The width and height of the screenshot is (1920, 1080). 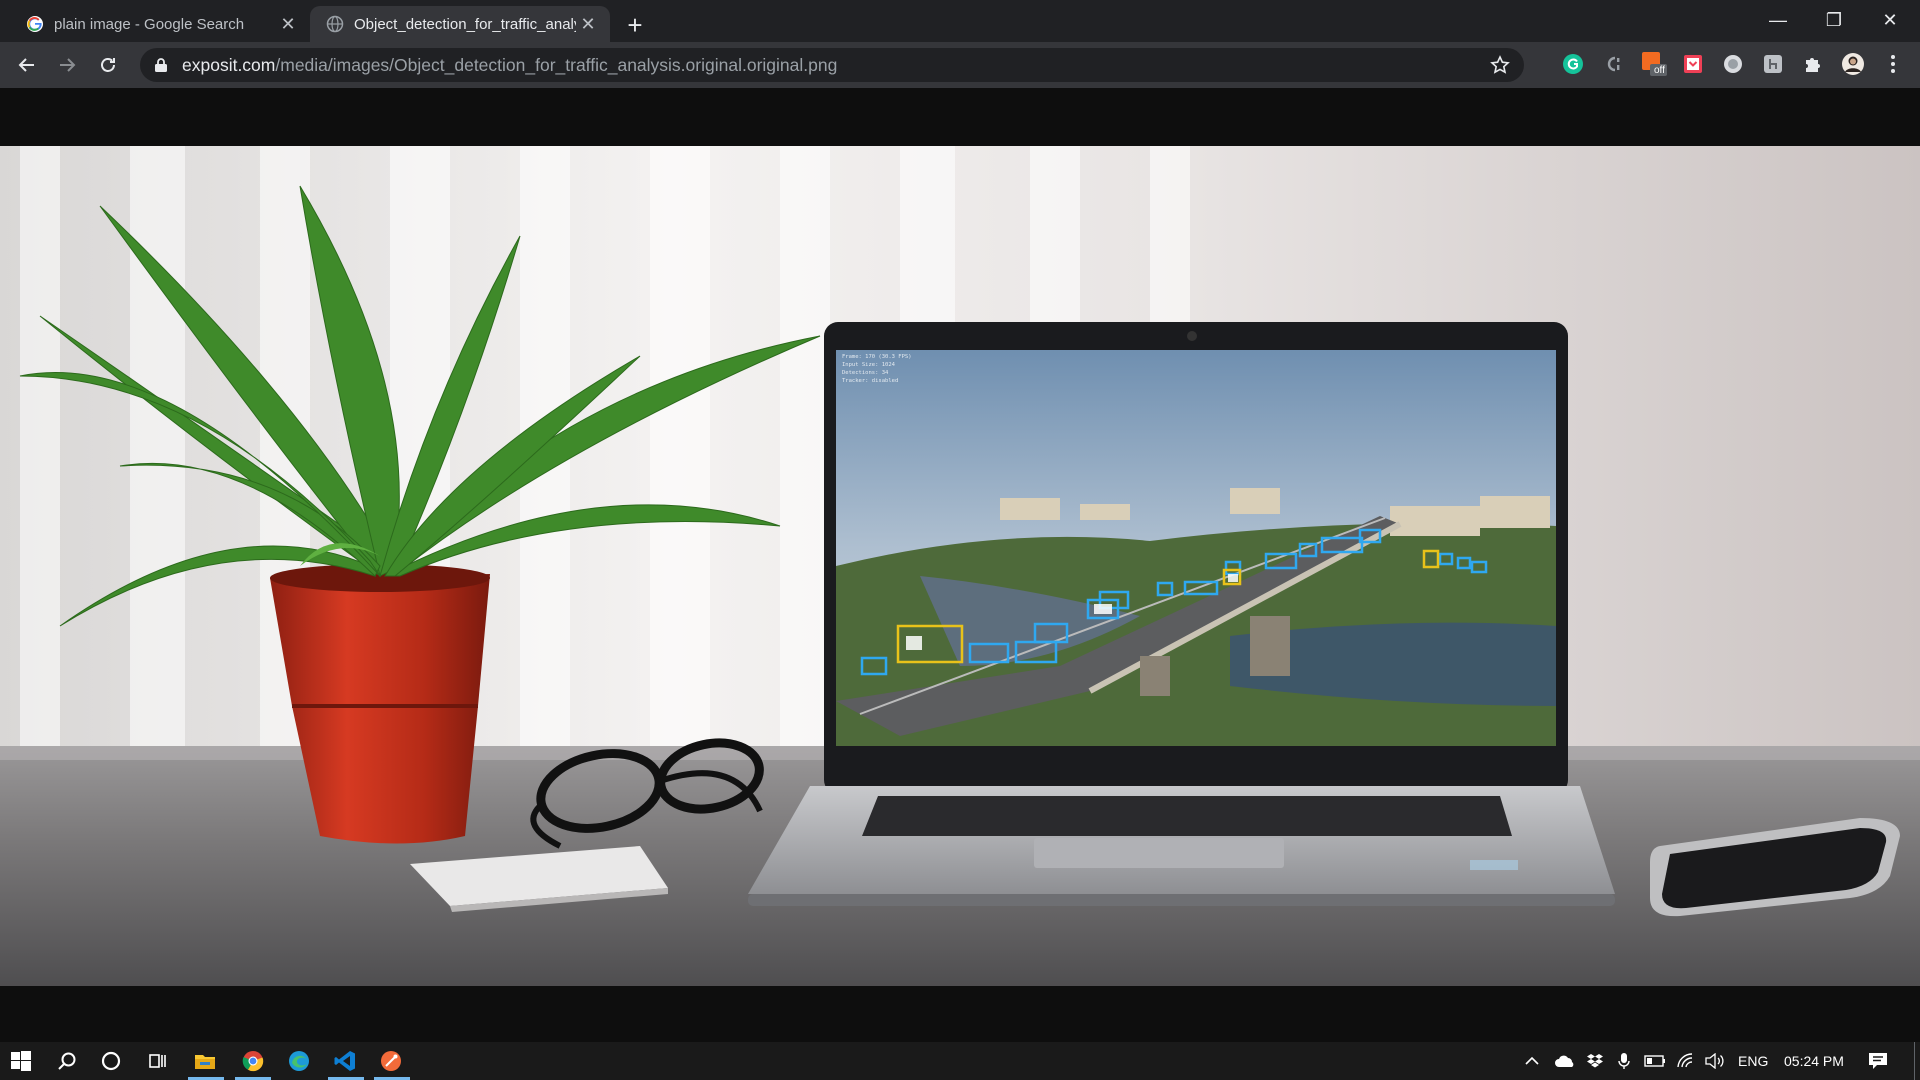 What do you see at coordinates (1778, 20) in the screenshot?
I see `minimize-button: —` at bounding box center [1778, 20].